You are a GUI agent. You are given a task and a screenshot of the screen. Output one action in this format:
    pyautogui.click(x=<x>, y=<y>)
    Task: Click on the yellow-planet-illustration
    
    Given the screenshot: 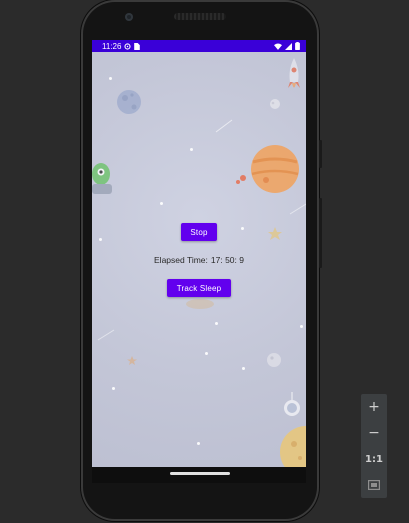 What is the action you would take?
    pyautogui.click(x=293, y=446)
    